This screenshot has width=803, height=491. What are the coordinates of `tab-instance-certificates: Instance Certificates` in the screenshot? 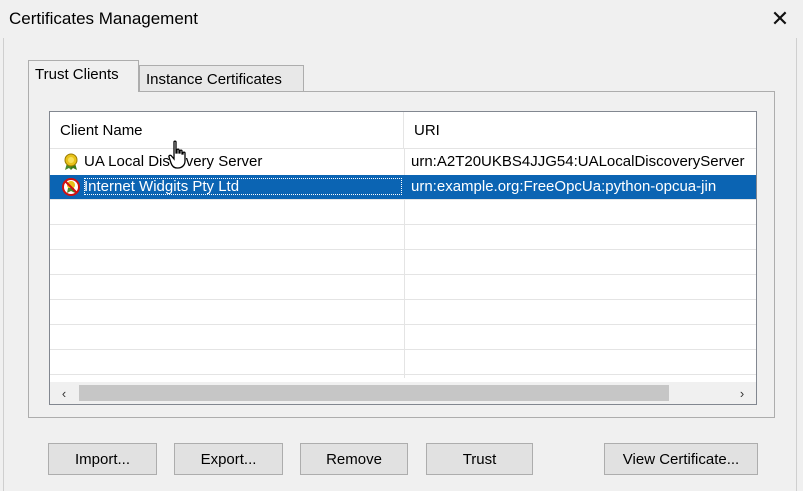 It's located at (221, 78).